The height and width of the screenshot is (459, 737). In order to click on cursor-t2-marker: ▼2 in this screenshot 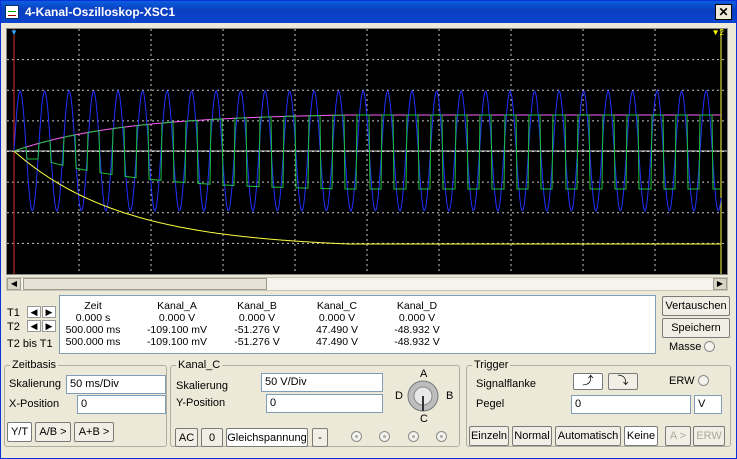, I will do `click(718, 33)`.